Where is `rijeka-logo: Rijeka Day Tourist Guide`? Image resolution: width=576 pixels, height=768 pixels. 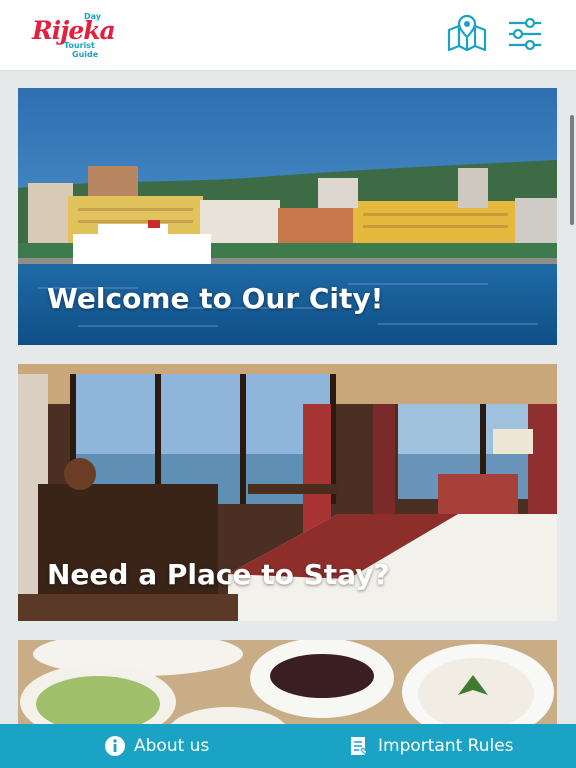
rijeka-logo: Rijeka Day Tourist Guide is located at coordinates (73, 35).